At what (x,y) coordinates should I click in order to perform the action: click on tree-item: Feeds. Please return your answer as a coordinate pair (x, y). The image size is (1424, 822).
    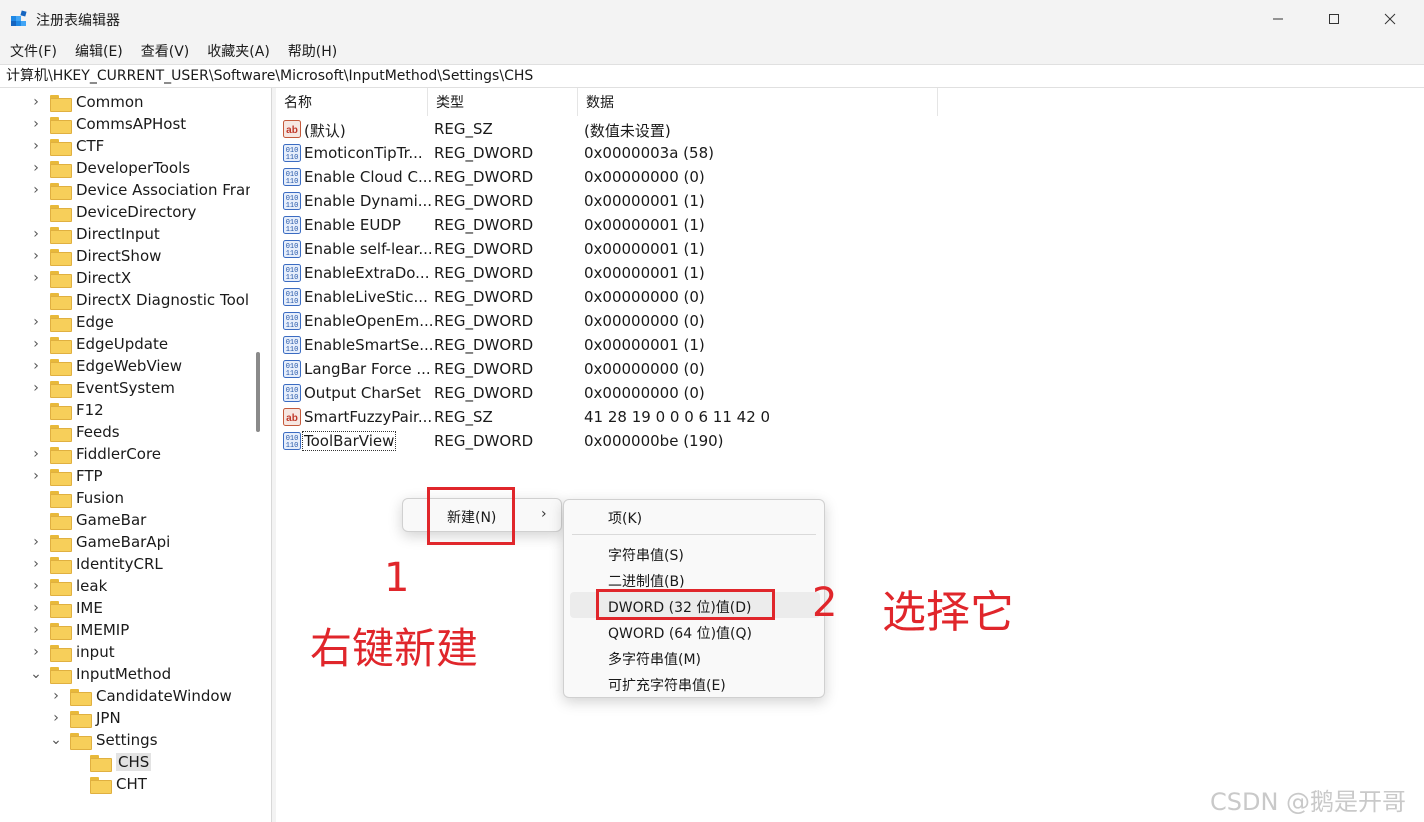
    Looking at the image, I should click on (75, 432).